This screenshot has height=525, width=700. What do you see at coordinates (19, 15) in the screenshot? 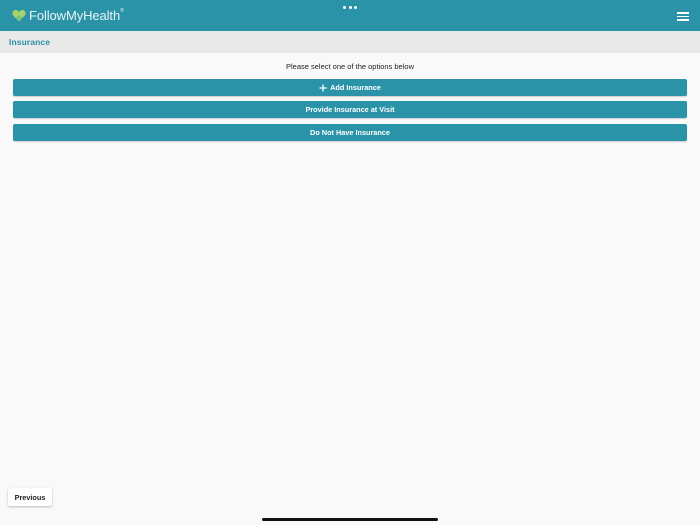
I see `heart-logo-icon` at bounding box center [19, 15].